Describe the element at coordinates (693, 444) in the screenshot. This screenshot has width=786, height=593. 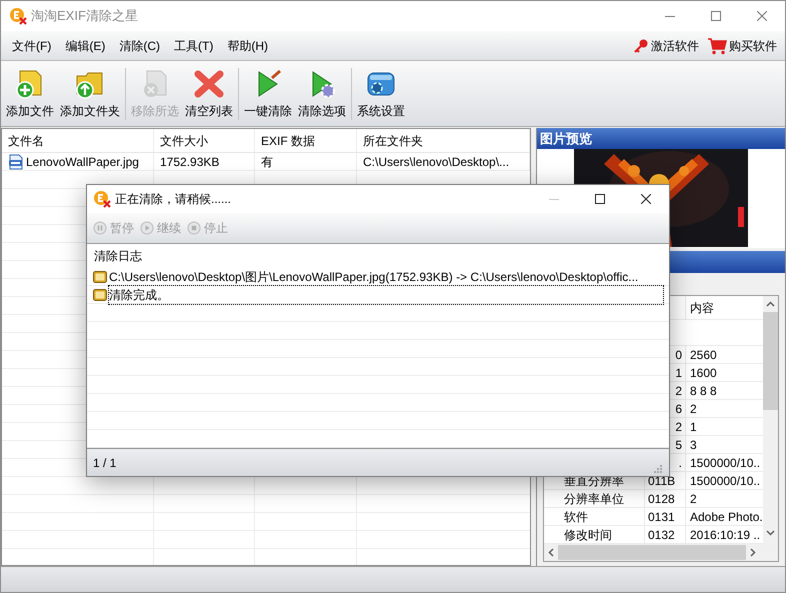
I see `table-cell-text: 3` at that location.